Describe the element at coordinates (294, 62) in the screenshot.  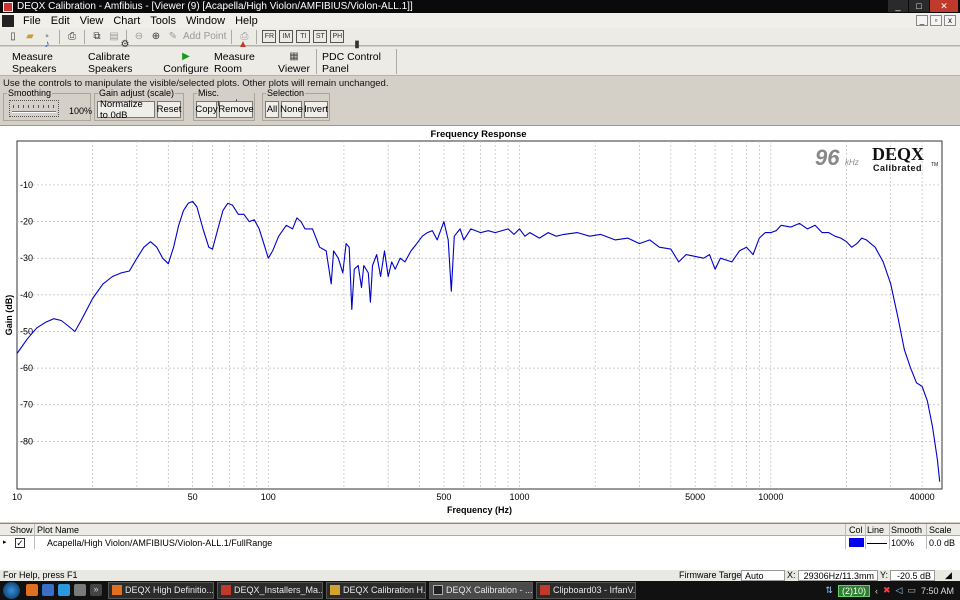
I see `viewer-button: ▦ Viewer` at that location.